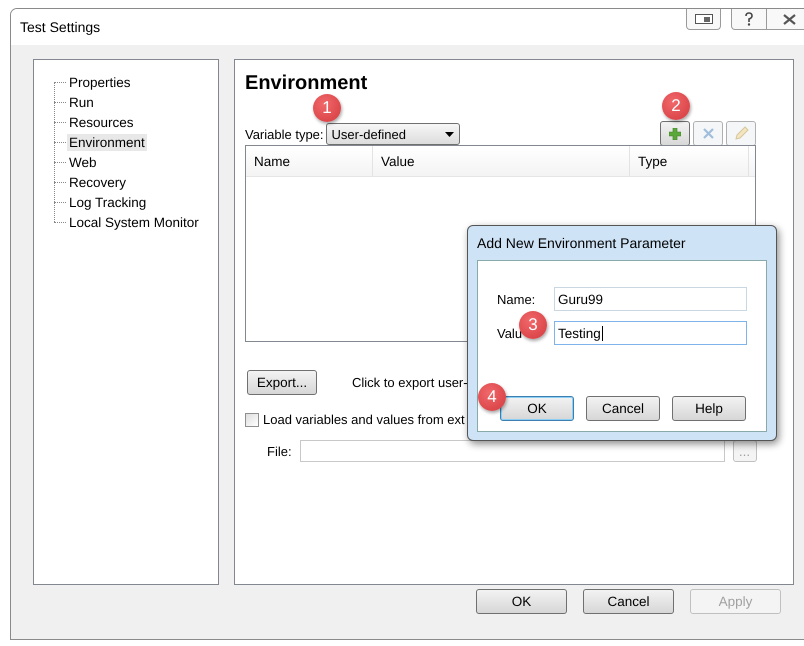  What do you see at coordinates (582, 243) in the screenshot?
I see `dialog-title: Add New Environment Parameter` at bounding box center [582, 243].